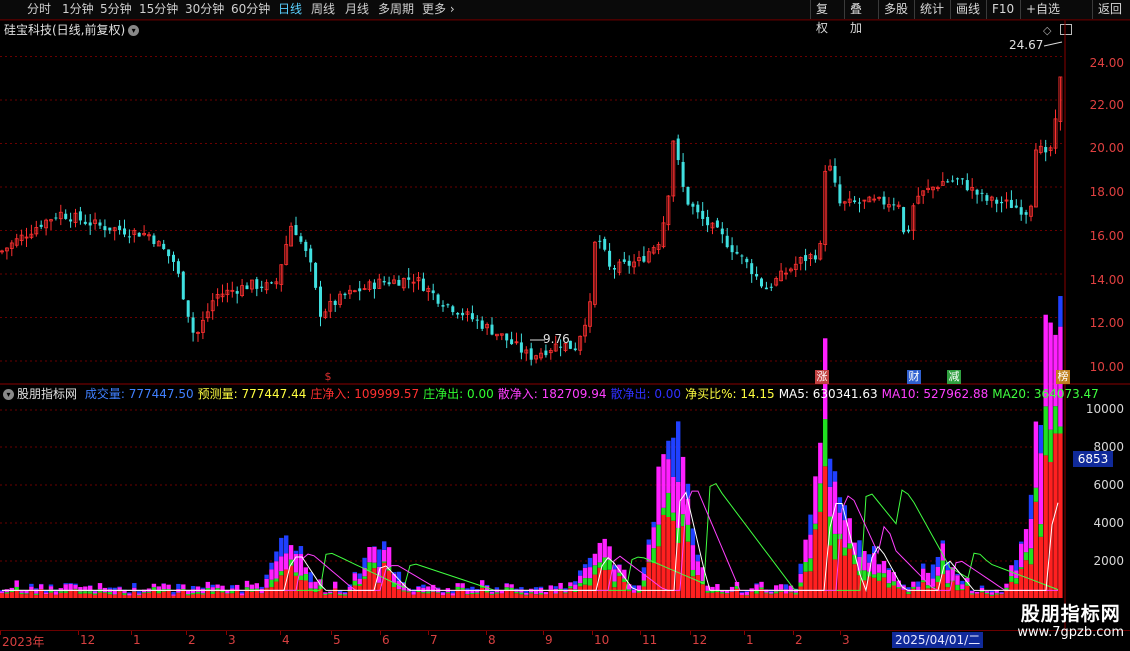 The width and height of the screenshot is (1130, 651). I want to click on date-label: 2023年, so click(23, 641).